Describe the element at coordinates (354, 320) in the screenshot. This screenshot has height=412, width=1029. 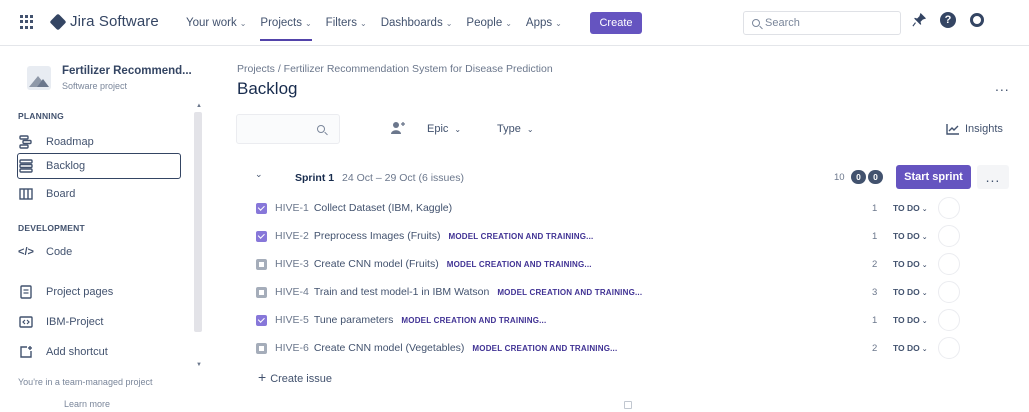
I see `issue-summary: Tune parameters` at that location.